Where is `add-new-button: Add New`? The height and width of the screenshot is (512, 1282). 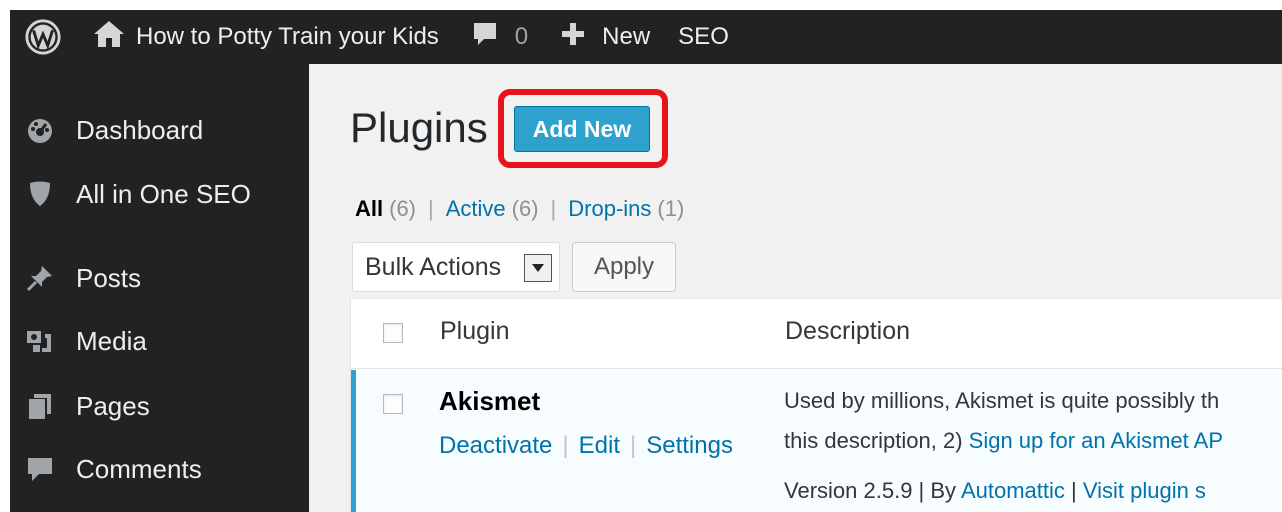 add-new-button: Add New is located at coordinates (582, 129).